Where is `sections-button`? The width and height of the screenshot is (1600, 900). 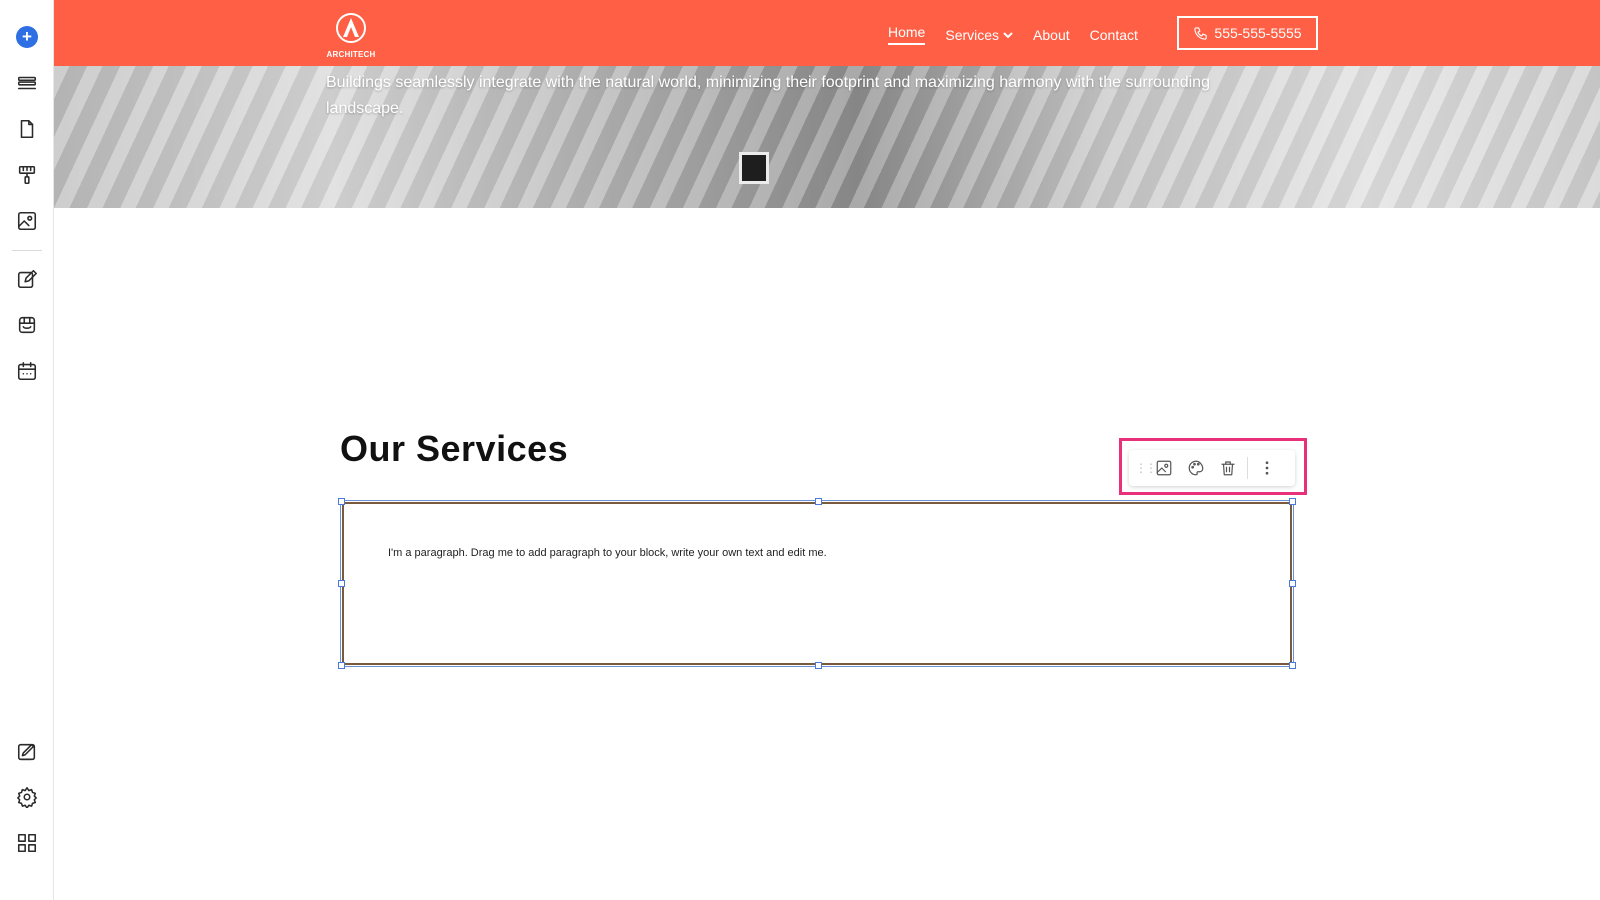 sections-button is located at coordinates (27, 83).